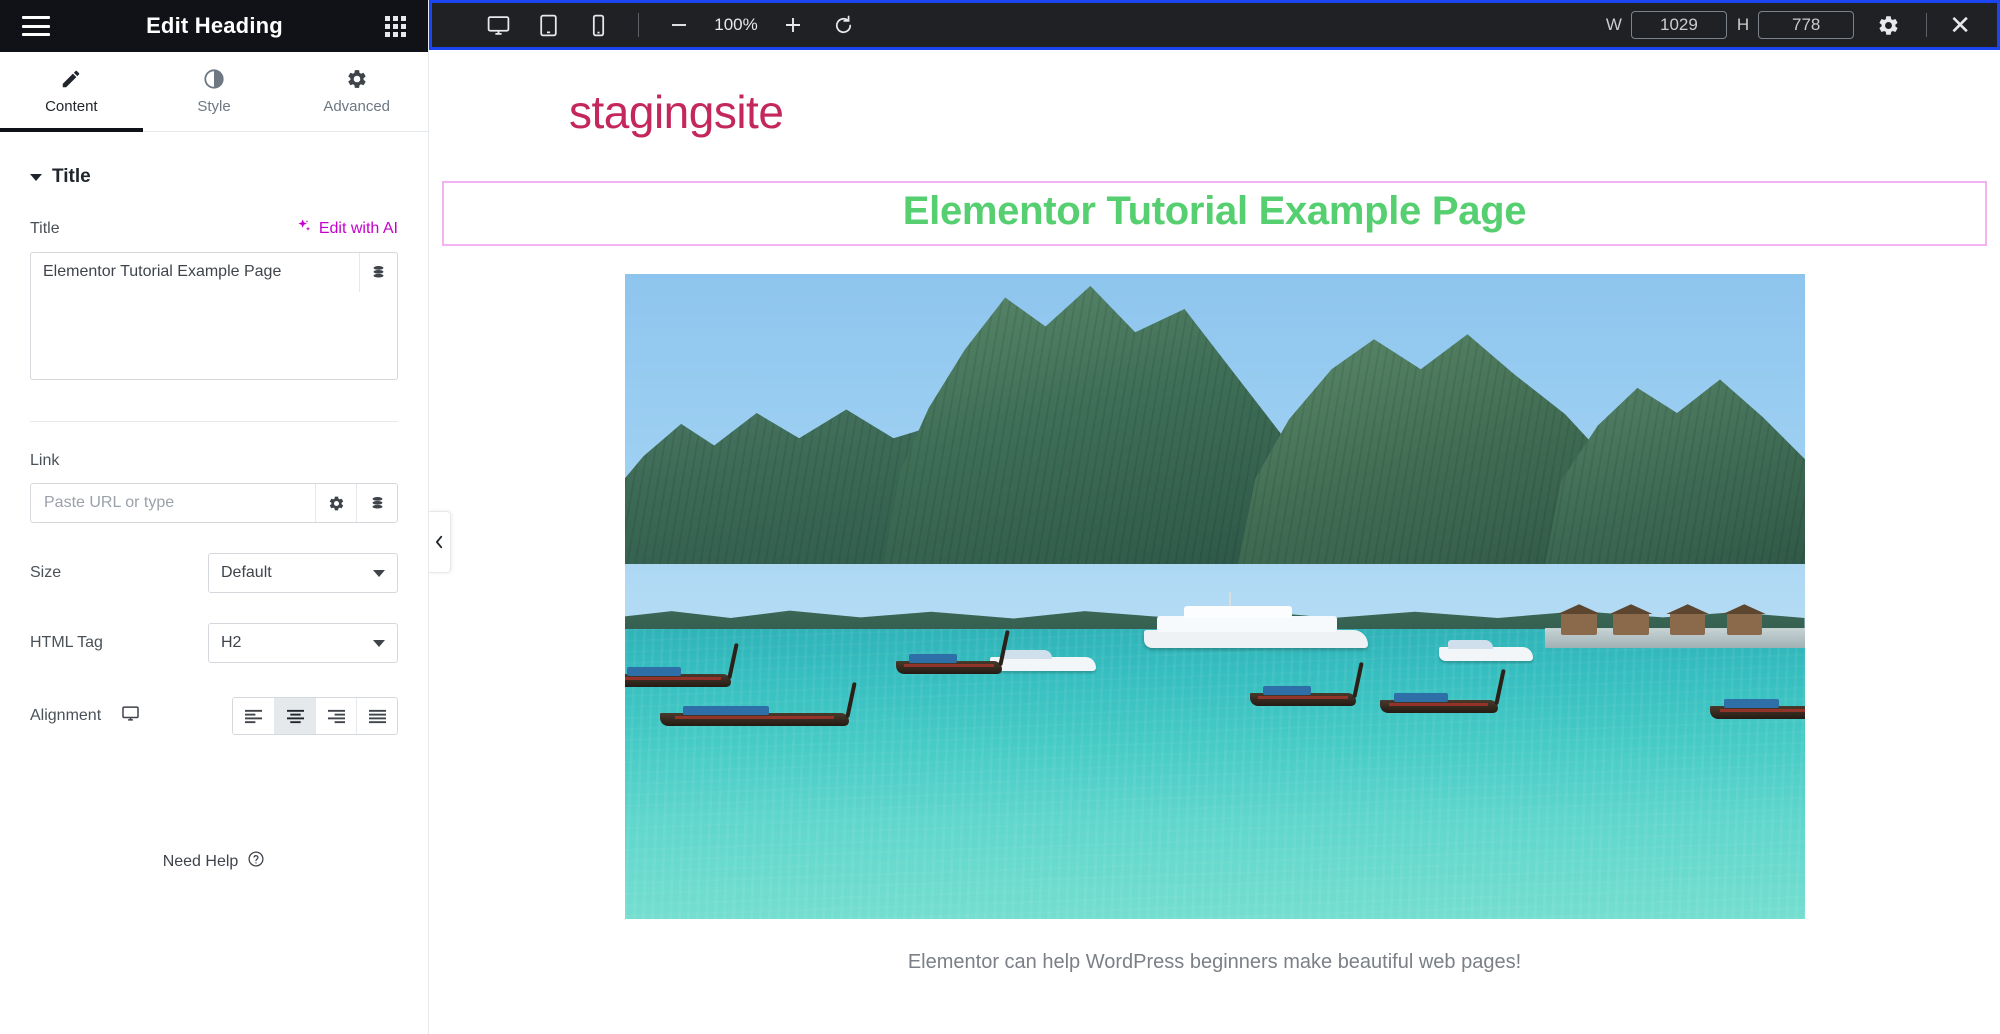 The image size is (2000, 1034). What do you see at coordinates (231, 642) in the screenshot?
I see `html-tag-value: H2` at bounding box center [231, 642].